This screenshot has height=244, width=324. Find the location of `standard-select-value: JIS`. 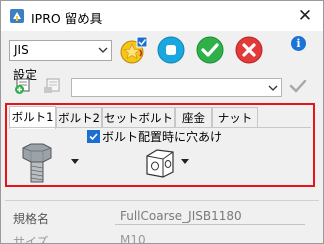

standard-select-value: JIS is located at coordinates (21, 50).